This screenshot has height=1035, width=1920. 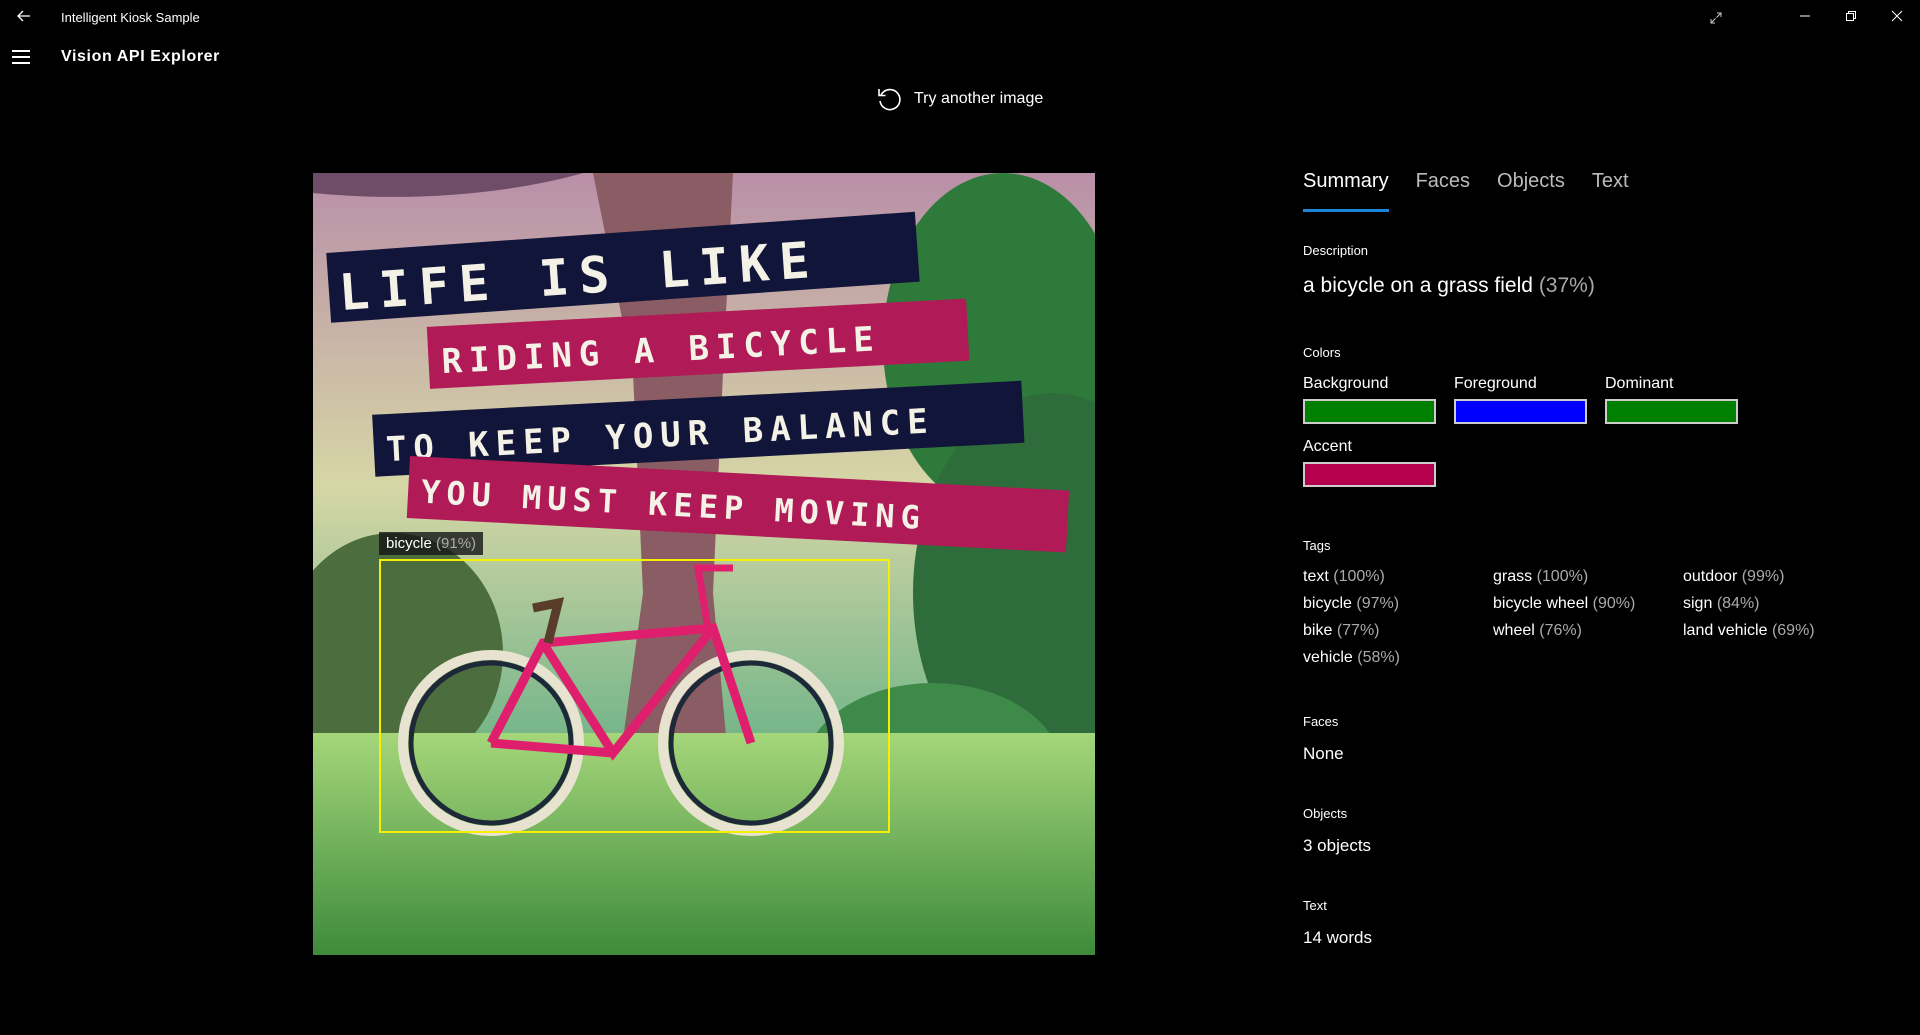 I want to click on tags-heading: Tags, so click(x=1317, y=545).